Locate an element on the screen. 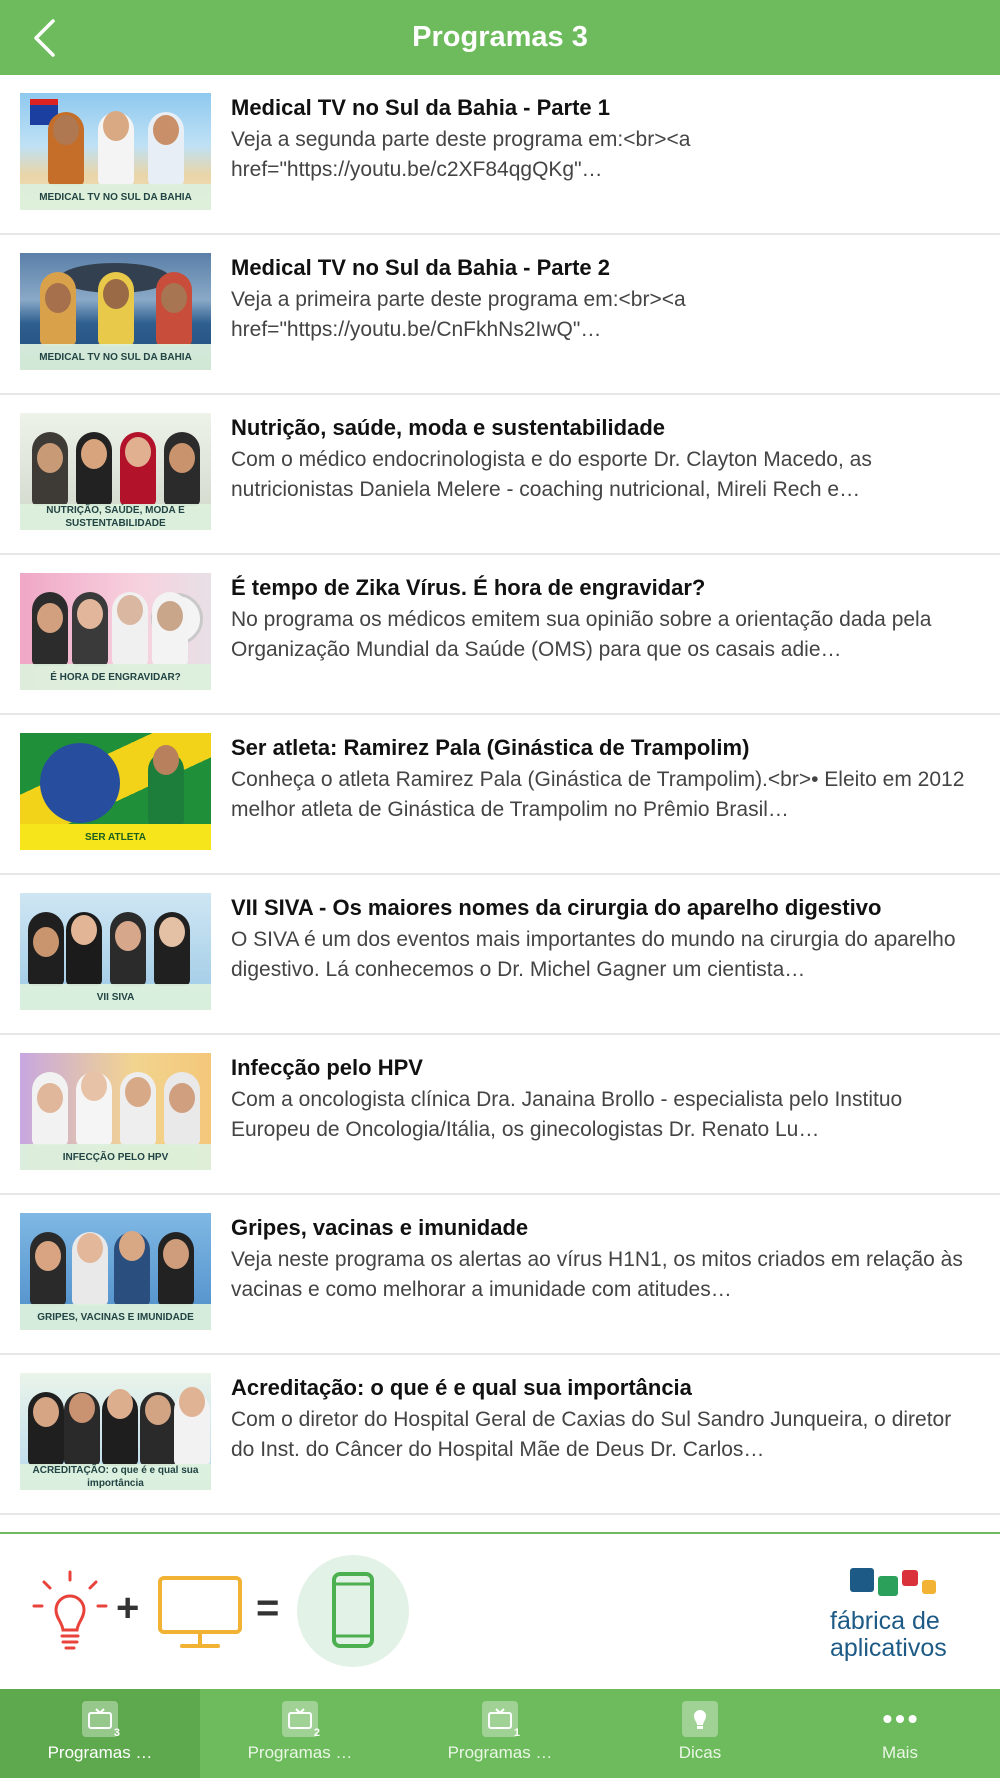  item-title: Medical TV no Sul da Bahia - Parte 2 is located at coordinates (420, 267).